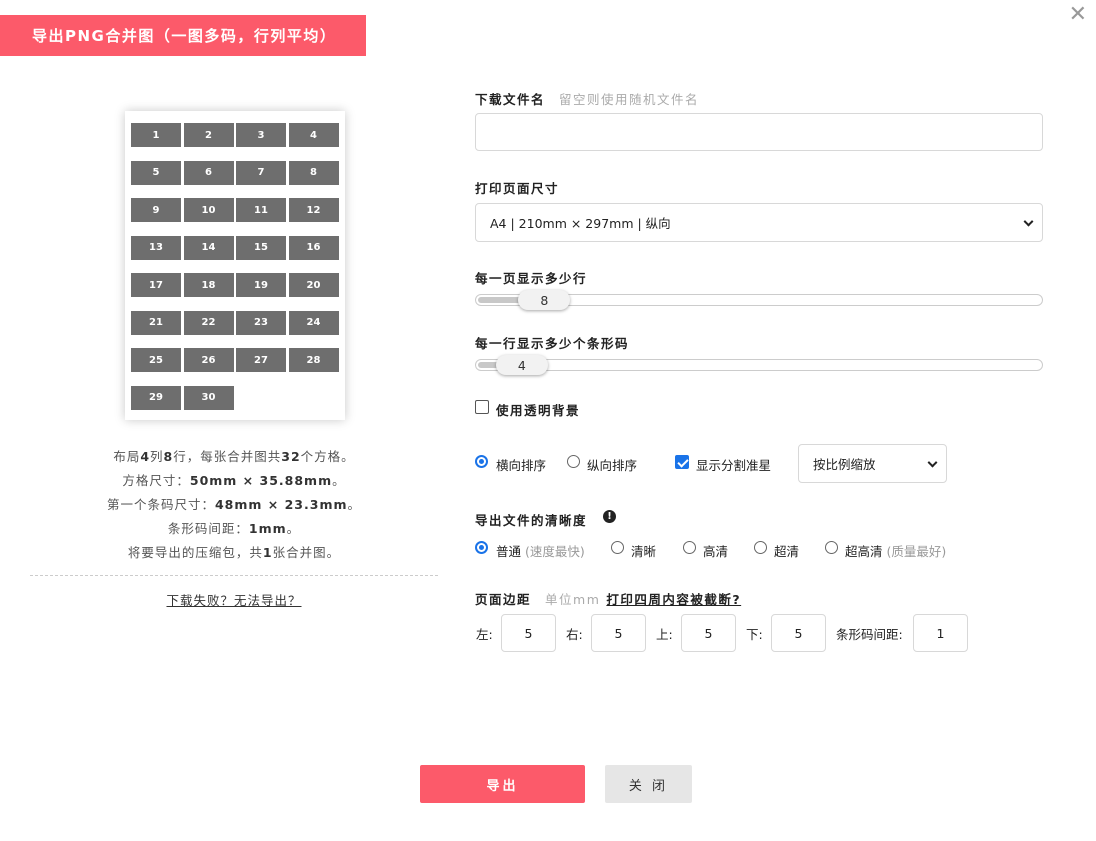 The image size is (1096, 841). Describe the element at coordinates (531, 278) in the screenshot. I see `rows-per-page-label: 每一页显示多少行` at that location.